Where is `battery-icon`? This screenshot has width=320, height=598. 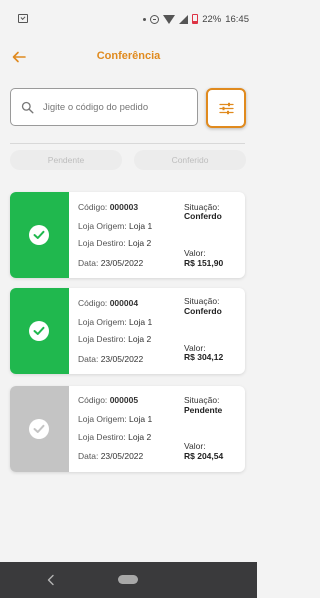 battery-icon is located at coordinates (195, 19).